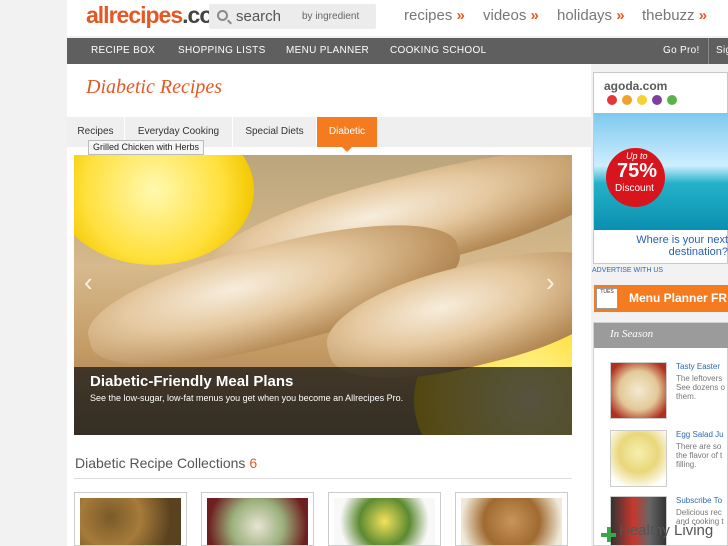 The height and width of the screenshot is (546, 728). What do you see at coordinates (700, 434) in the screenshot?
I see `in-season-item-title: Egg Salad Ju` at bounding box center [700, 434].